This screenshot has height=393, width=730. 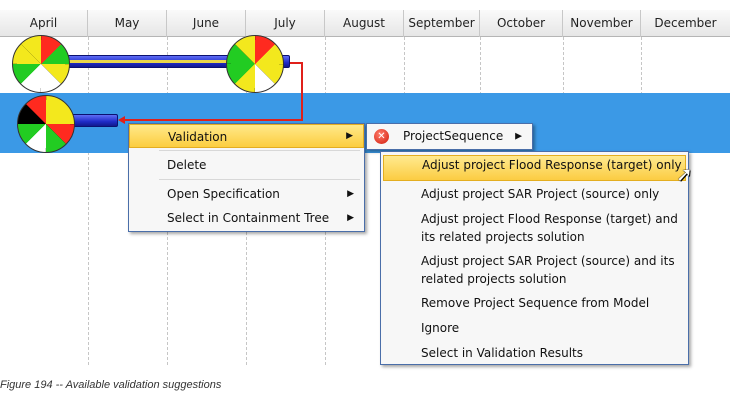 I want to click on suggestion-remove-project-sequence: Remove Project Sequence from Model, so click(x=534, y=302).